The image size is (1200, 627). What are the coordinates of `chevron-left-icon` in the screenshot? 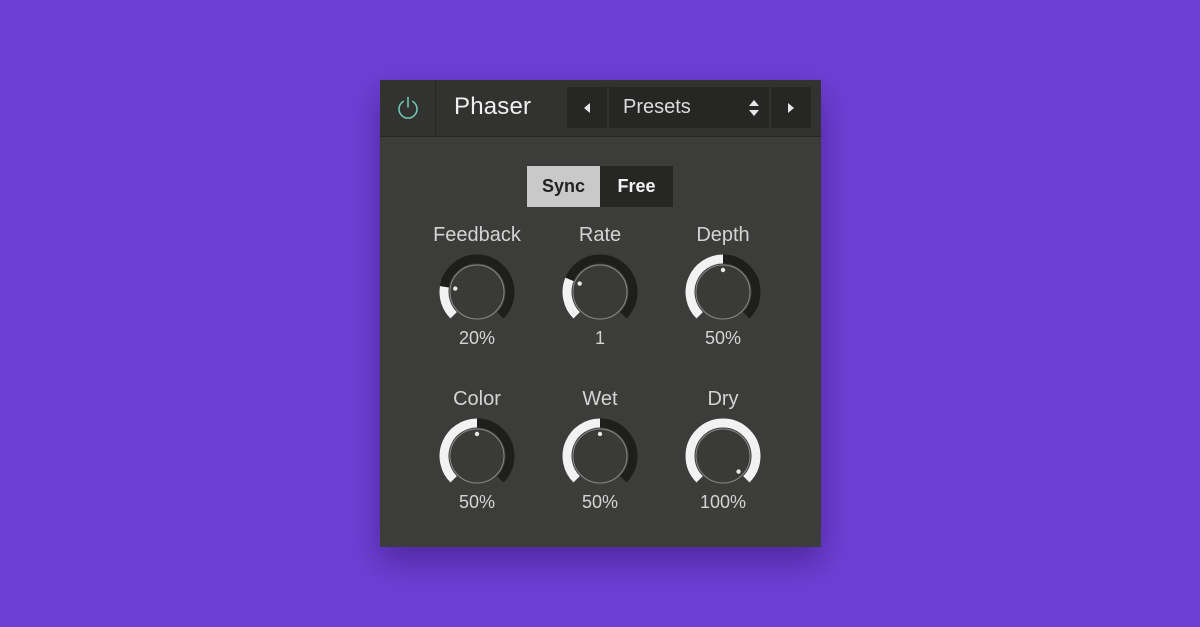 It's located at (587, 107).